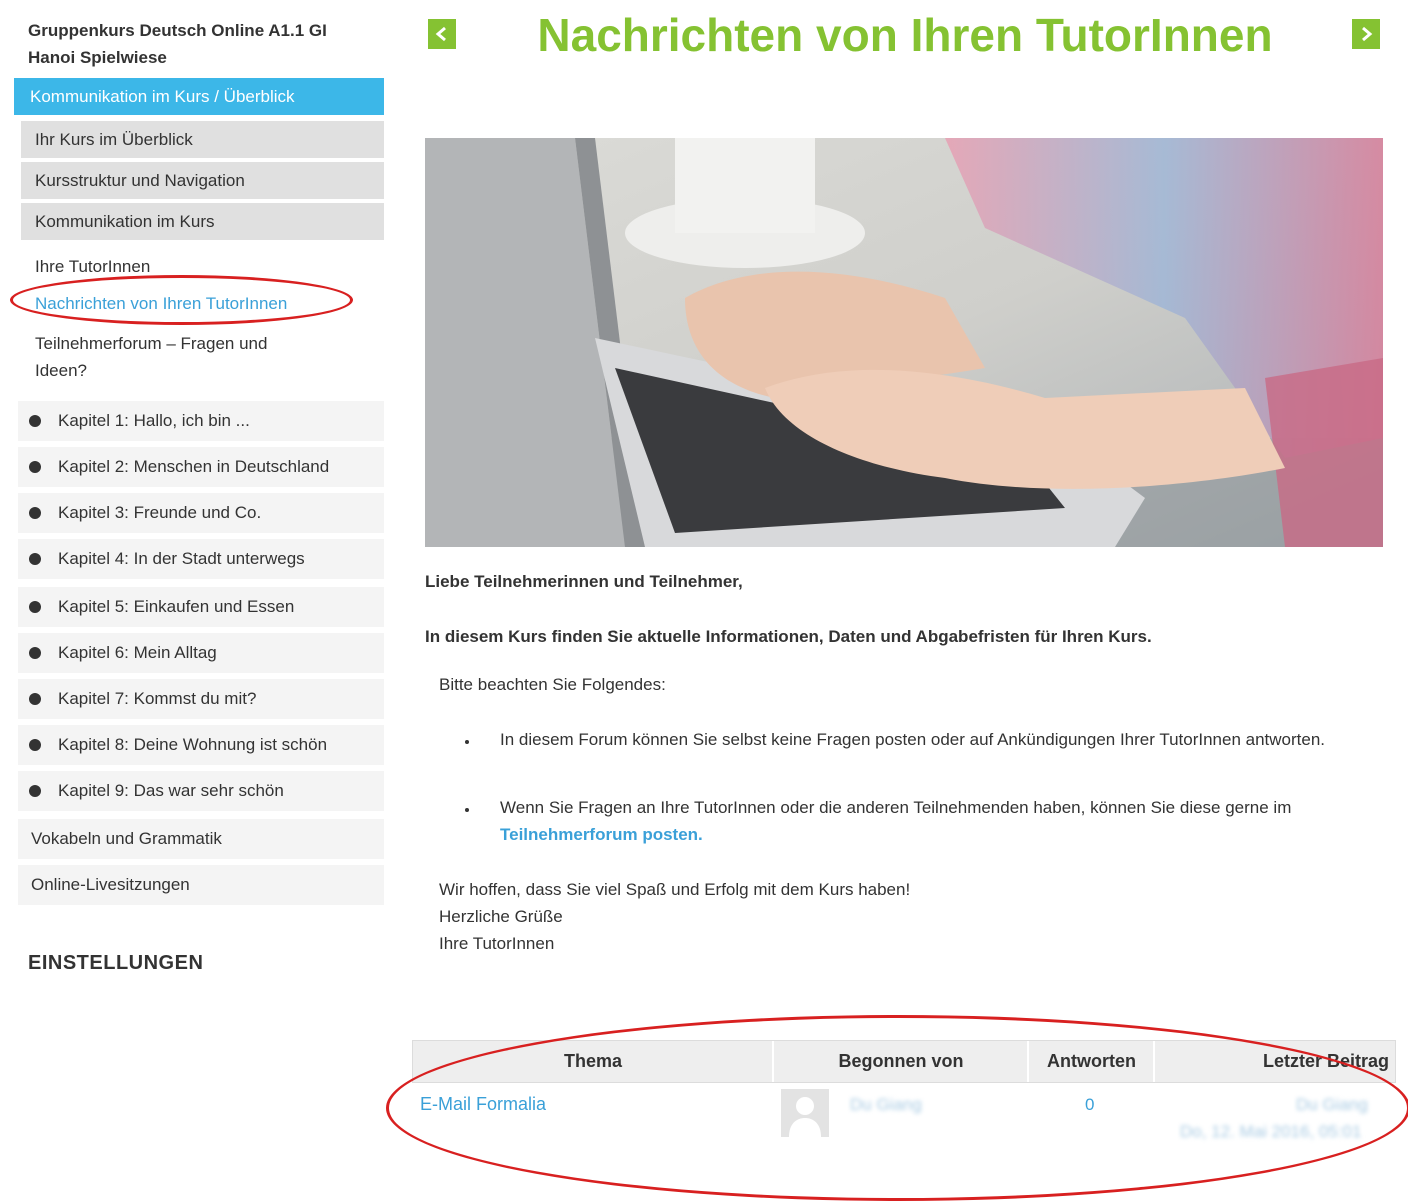 The width and height of the screenshot is (1408, 1201). I want to click on sidebar-section-communication-overview: Kommunikation im Kurs / Überblick, so click(199, 96).